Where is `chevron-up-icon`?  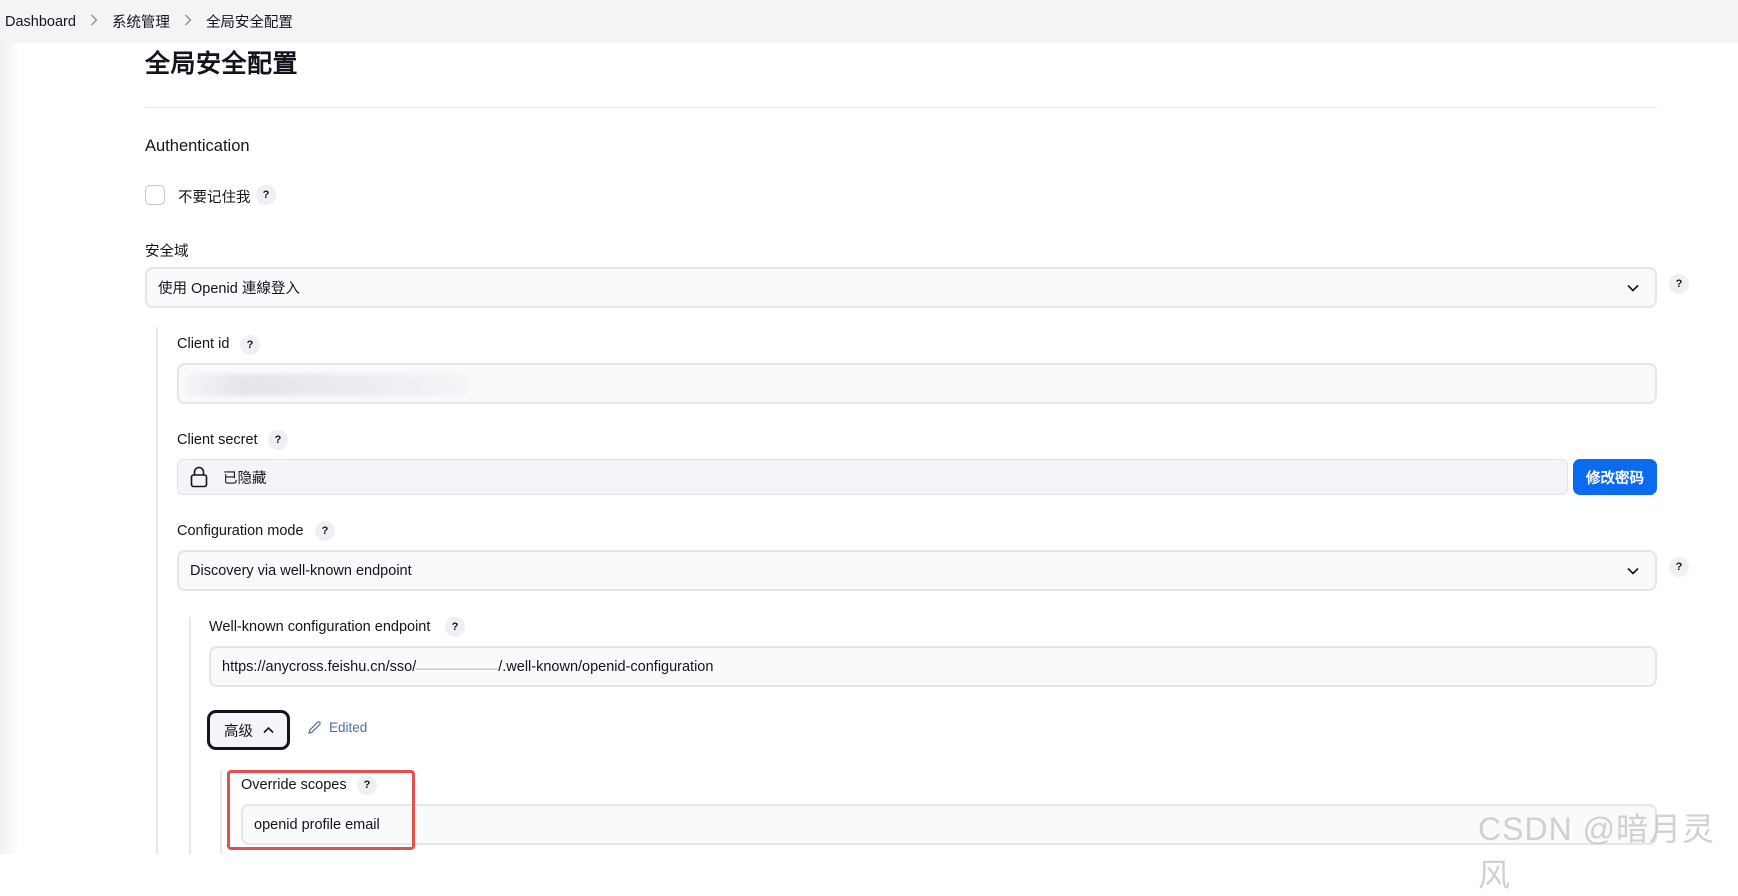
chevron-up-icon is located at coordinates (268, 729).